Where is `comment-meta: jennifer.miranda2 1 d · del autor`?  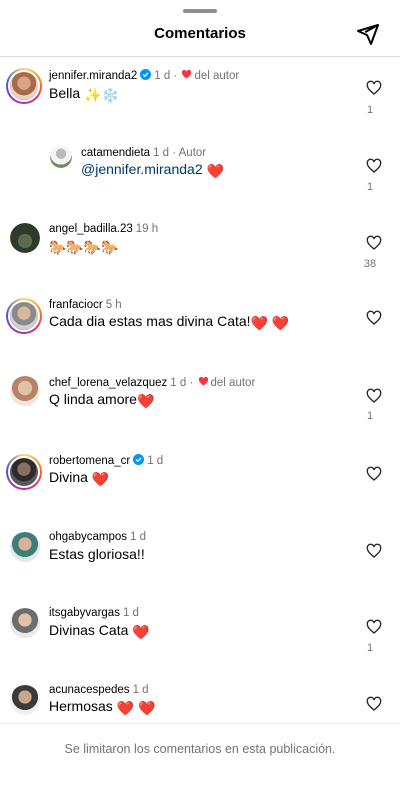
comment-meta: jennifer.miranda2 1 d · del autor is located at coordinates (144, 75).